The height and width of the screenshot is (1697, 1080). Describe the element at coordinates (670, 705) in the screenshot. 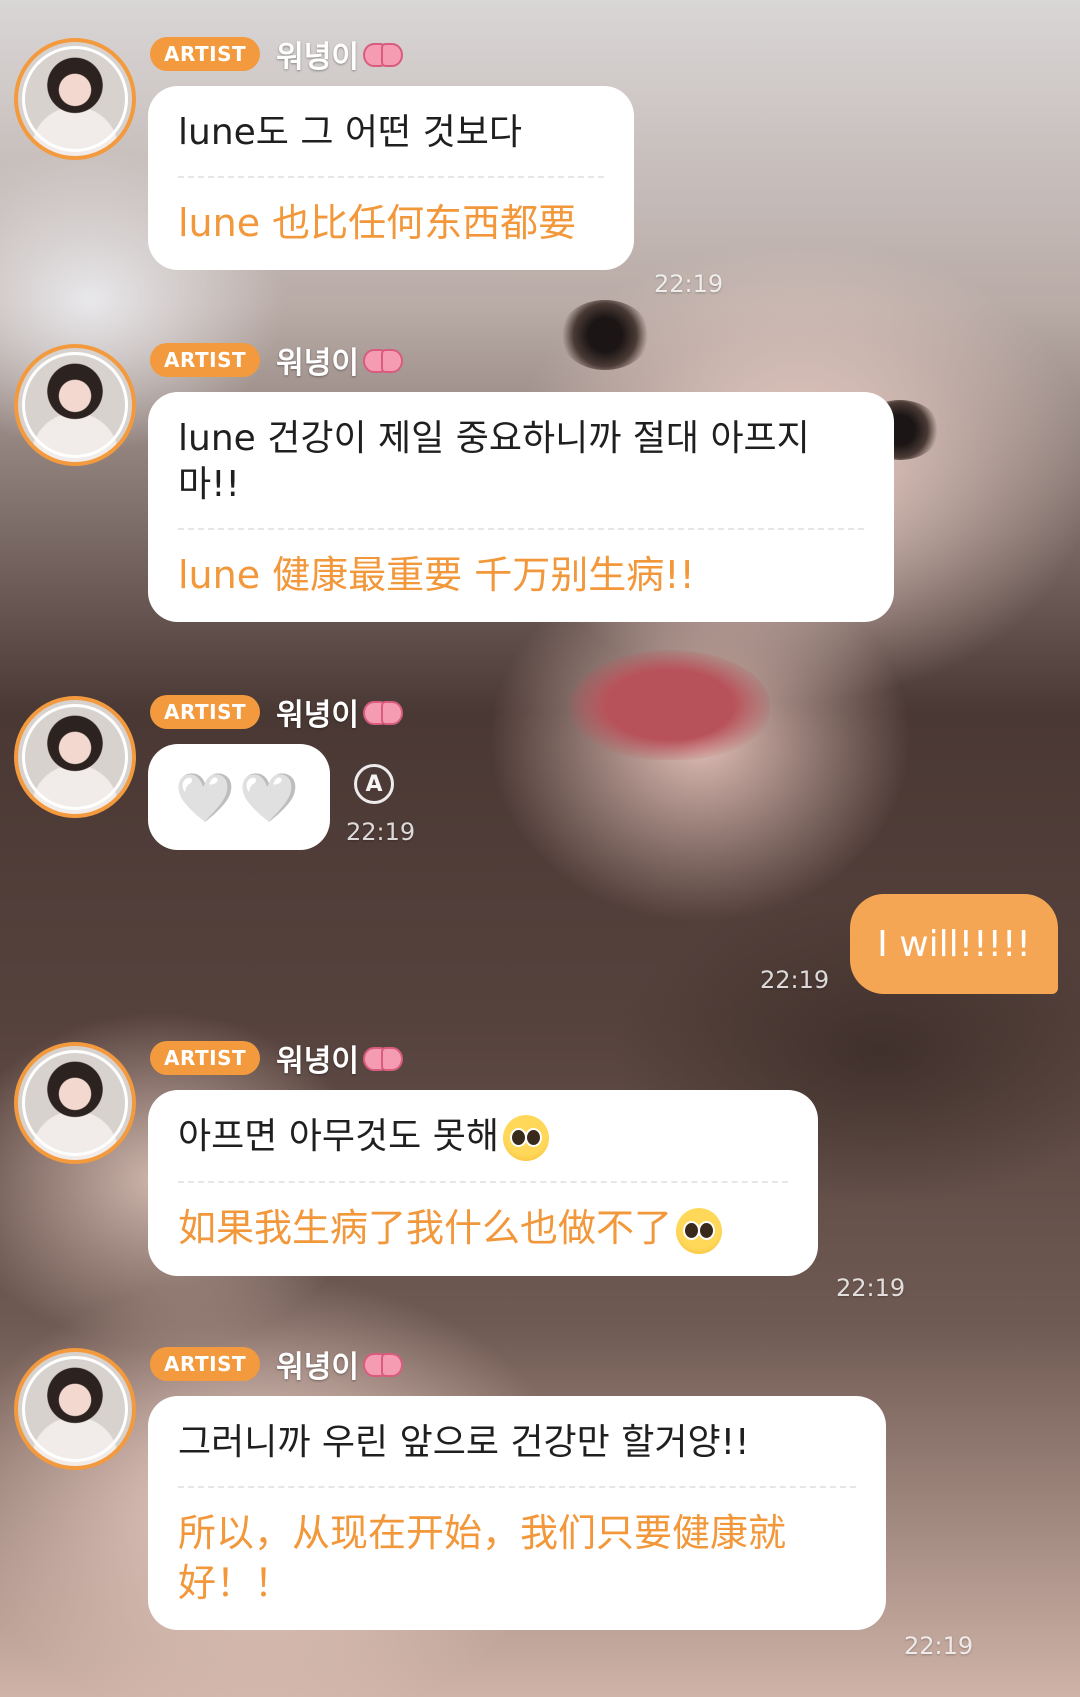

I see `background-lips` at that location.